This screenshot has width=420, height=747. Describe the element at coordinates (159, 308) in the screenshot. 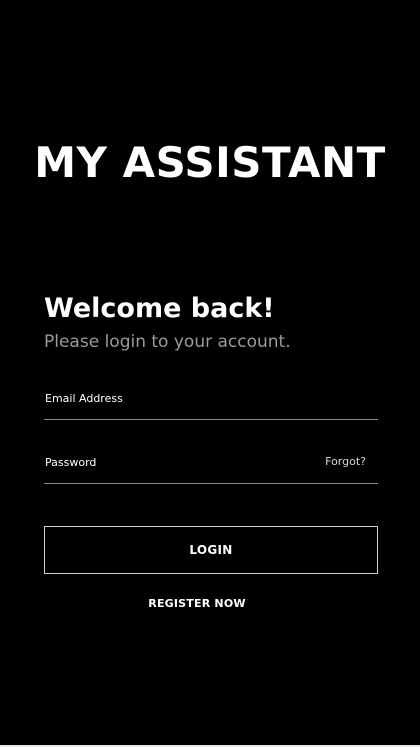

I see `welcome-heading: Welcome back!` at that location.